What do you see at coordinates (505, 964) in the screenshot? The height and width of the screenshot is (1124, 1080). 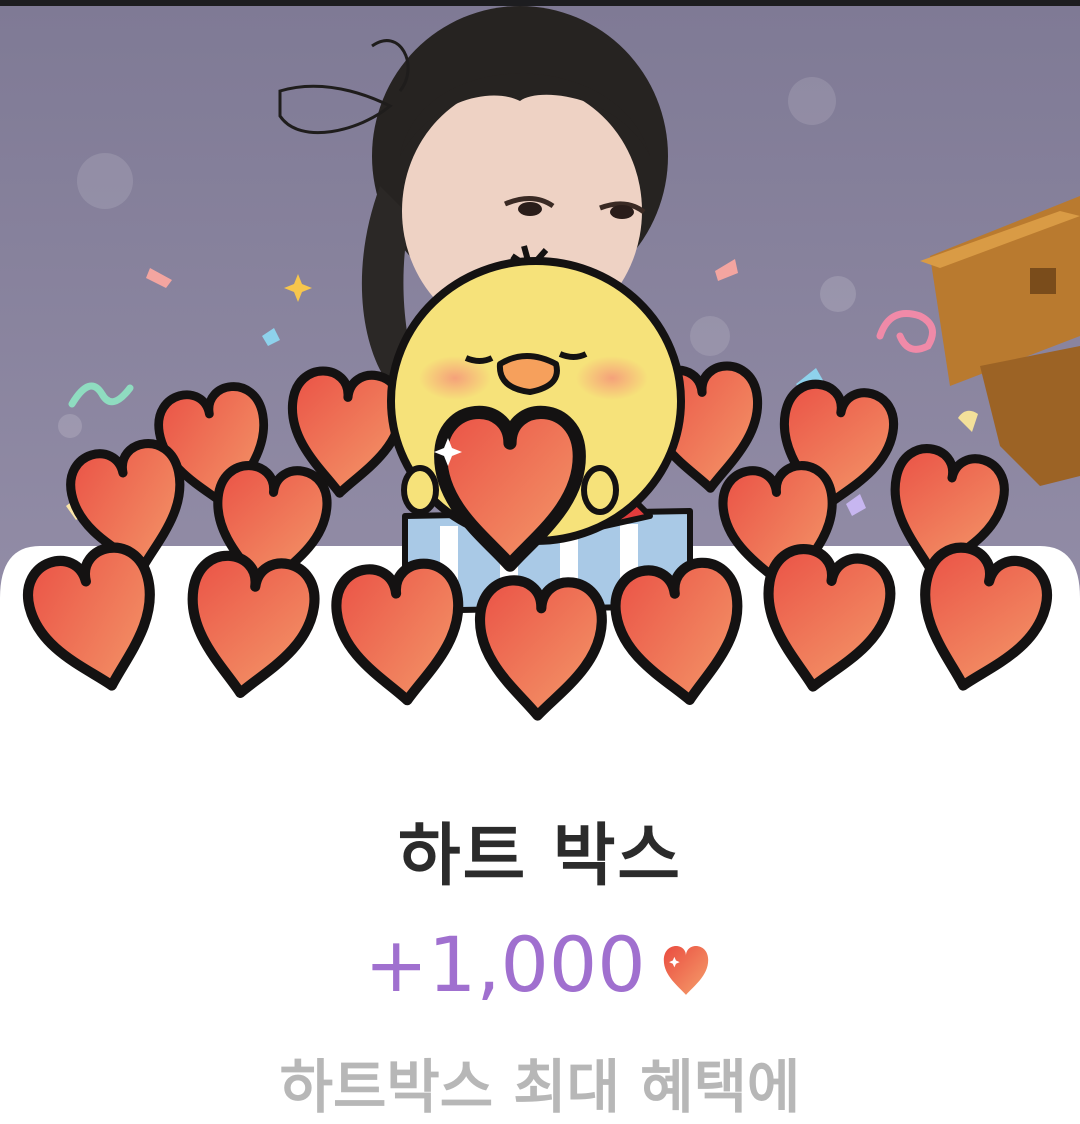 I see `reward-amount: +1,000` at bounding box center [505, 964].